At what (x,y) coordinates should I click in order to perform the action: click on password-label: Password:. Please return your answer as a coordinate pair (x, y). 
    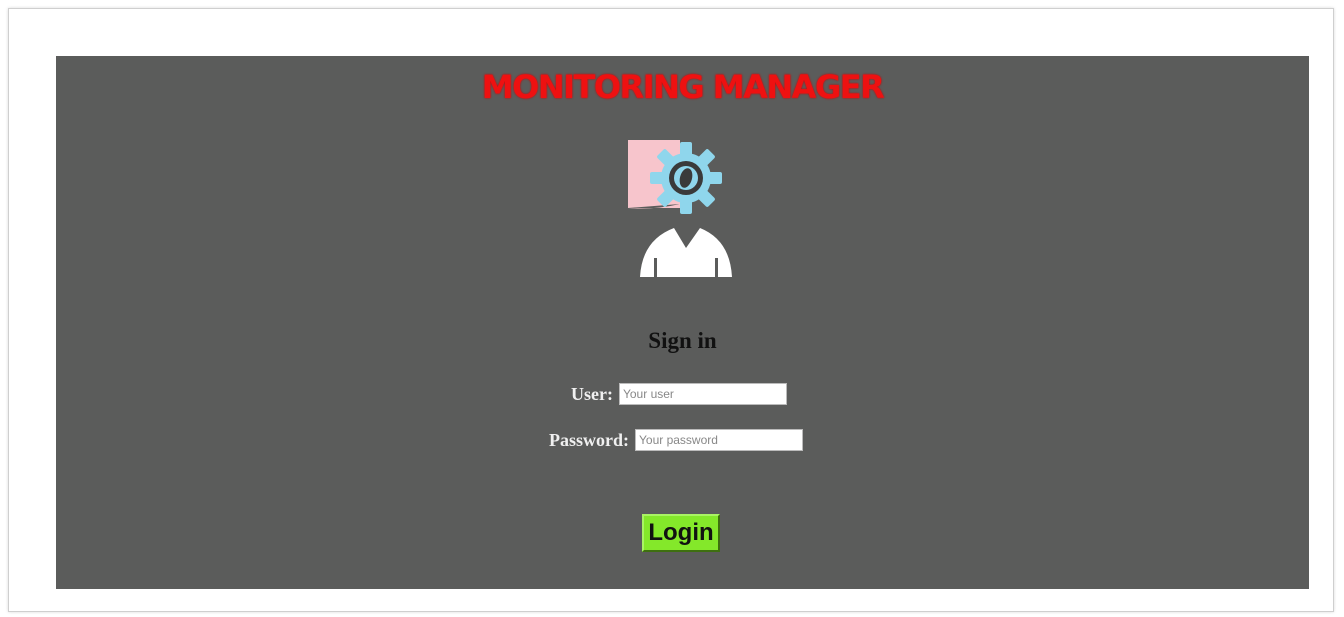
    Looking at the image, I should click on (589, 439).